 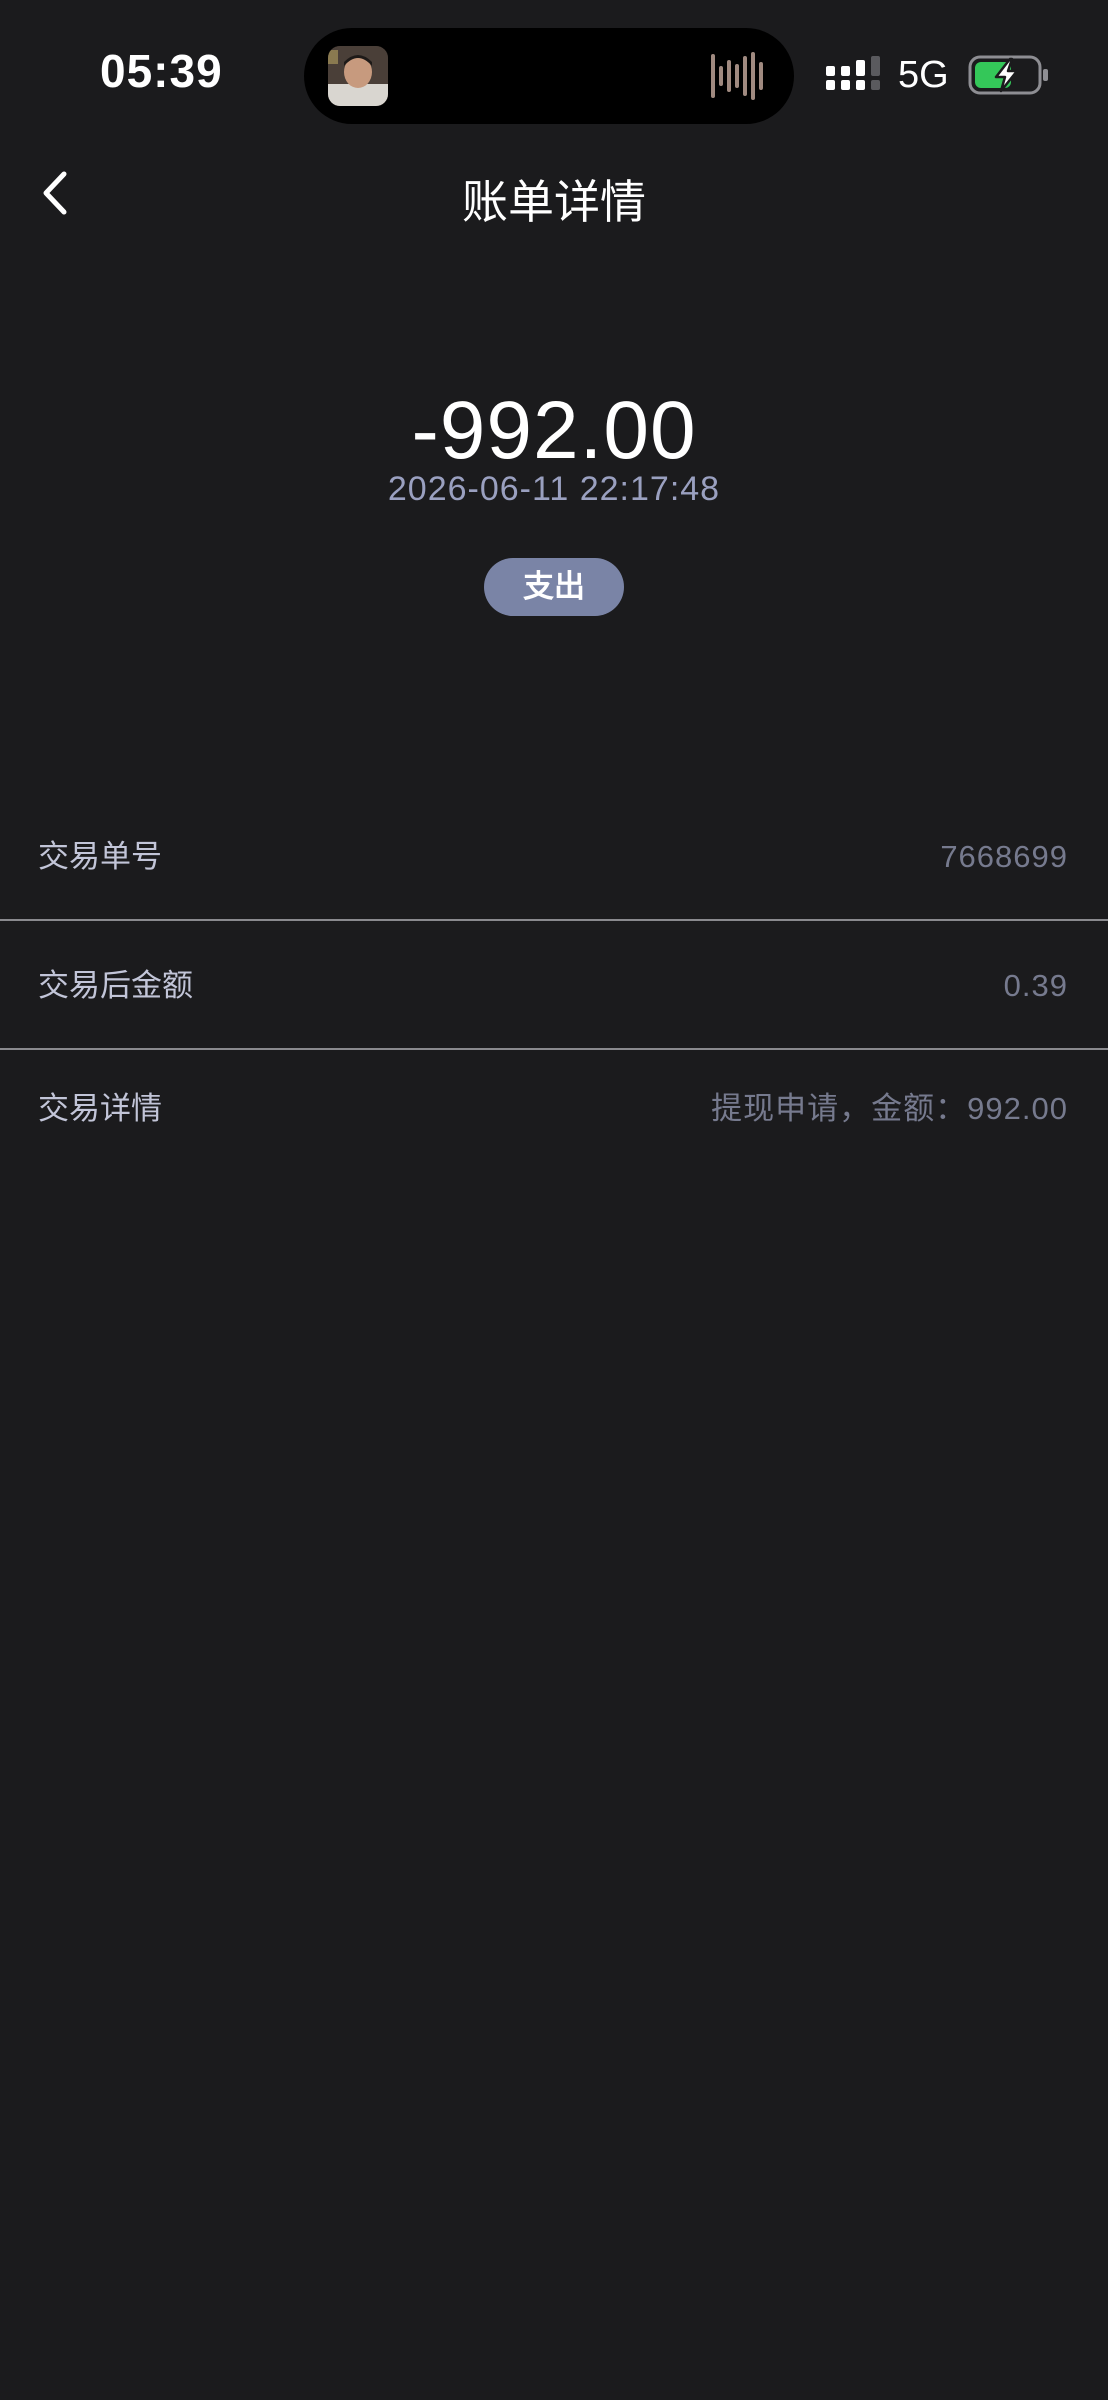 What do you see at coordinates (889, 1108) in the screenshot?
I see `detail-value: 提现申请，金额：992.00` at bounding box center [889, 1108].